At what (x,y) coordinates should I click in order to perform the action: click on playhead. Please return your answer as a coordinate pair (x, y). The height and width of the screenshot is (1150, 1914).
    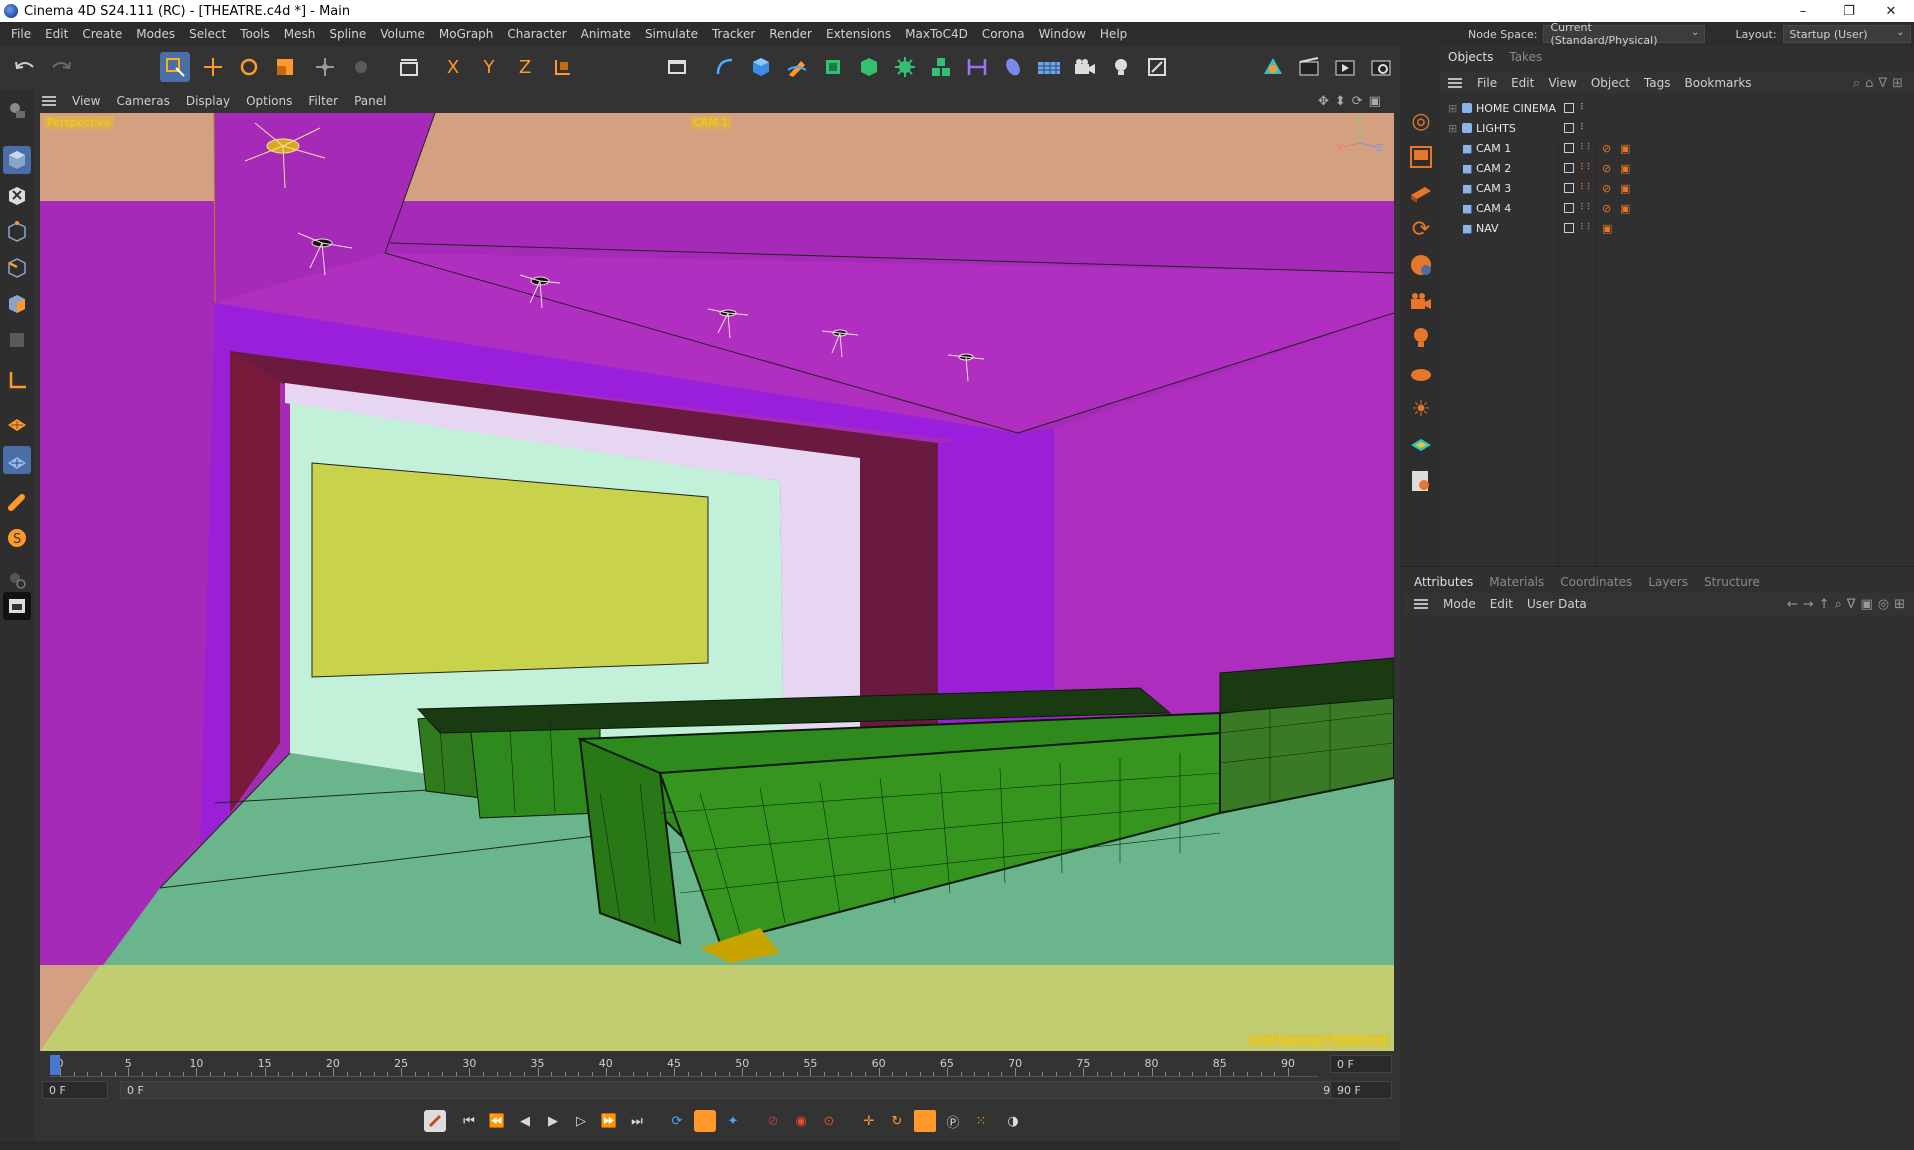
    Looking at the image, I should click on (55, 1065).